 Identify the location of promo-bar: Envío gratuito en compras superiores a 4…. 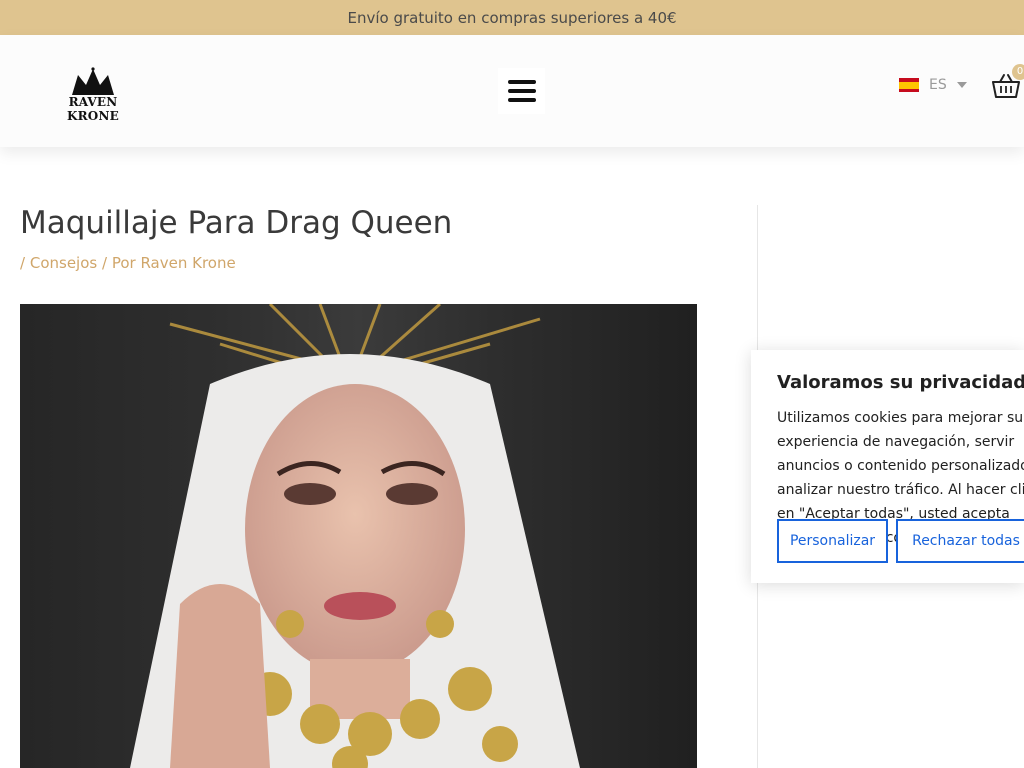
(512, 17).